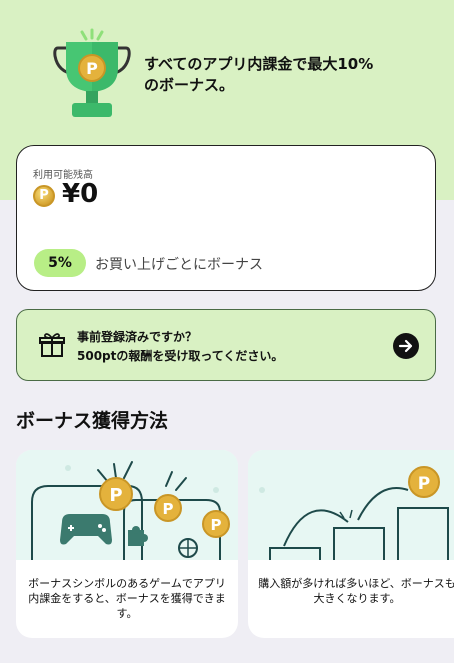  Describe the element at coordinates (180, 356) in the screenshot. I see `prereg-subtitle: 500ptの報酬を受け取ってください。` at that location.